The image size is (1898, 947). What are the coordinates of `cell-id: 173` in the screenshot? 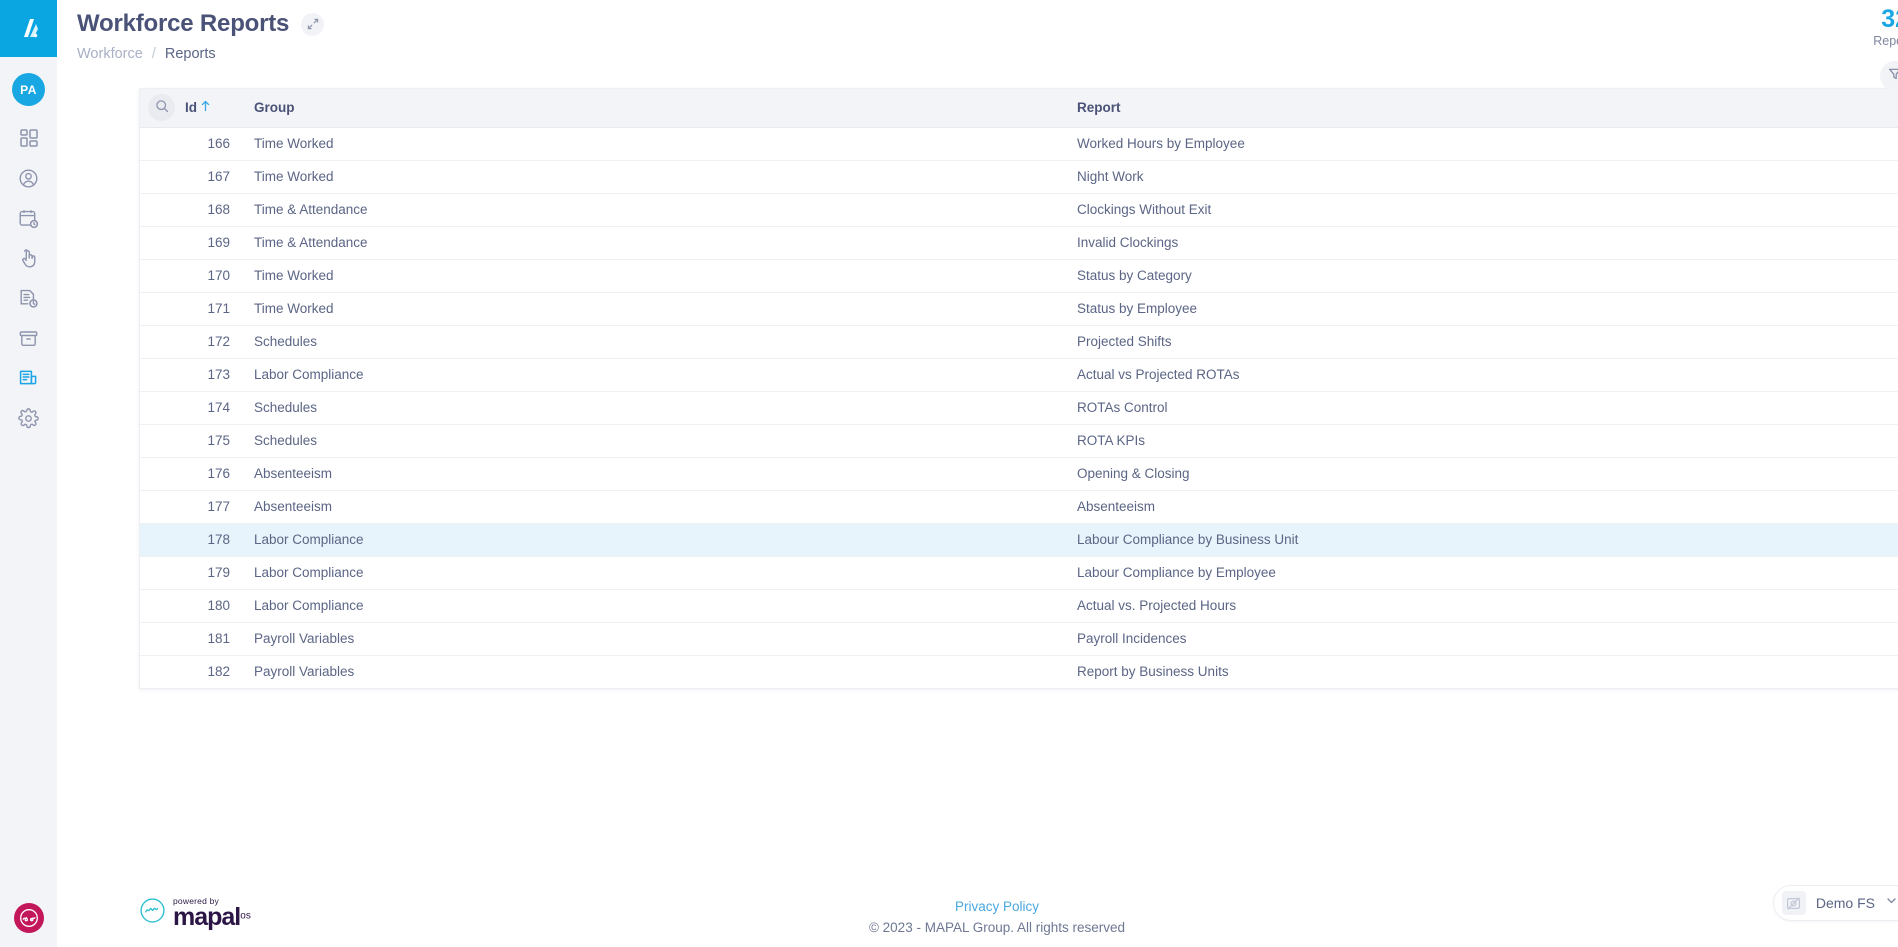 It's located at (218, 374).